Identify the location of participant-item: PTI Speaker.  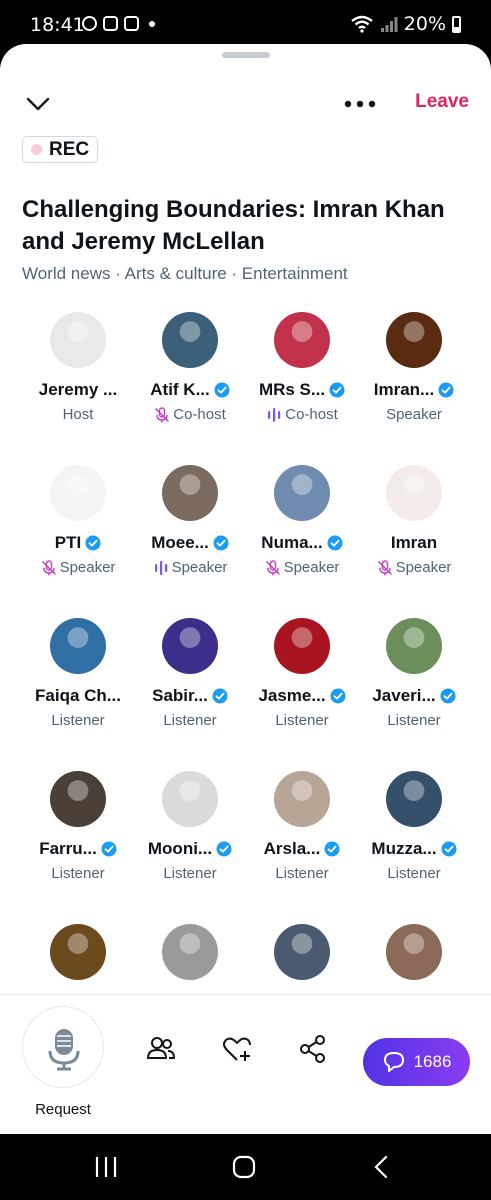
(78, 534).